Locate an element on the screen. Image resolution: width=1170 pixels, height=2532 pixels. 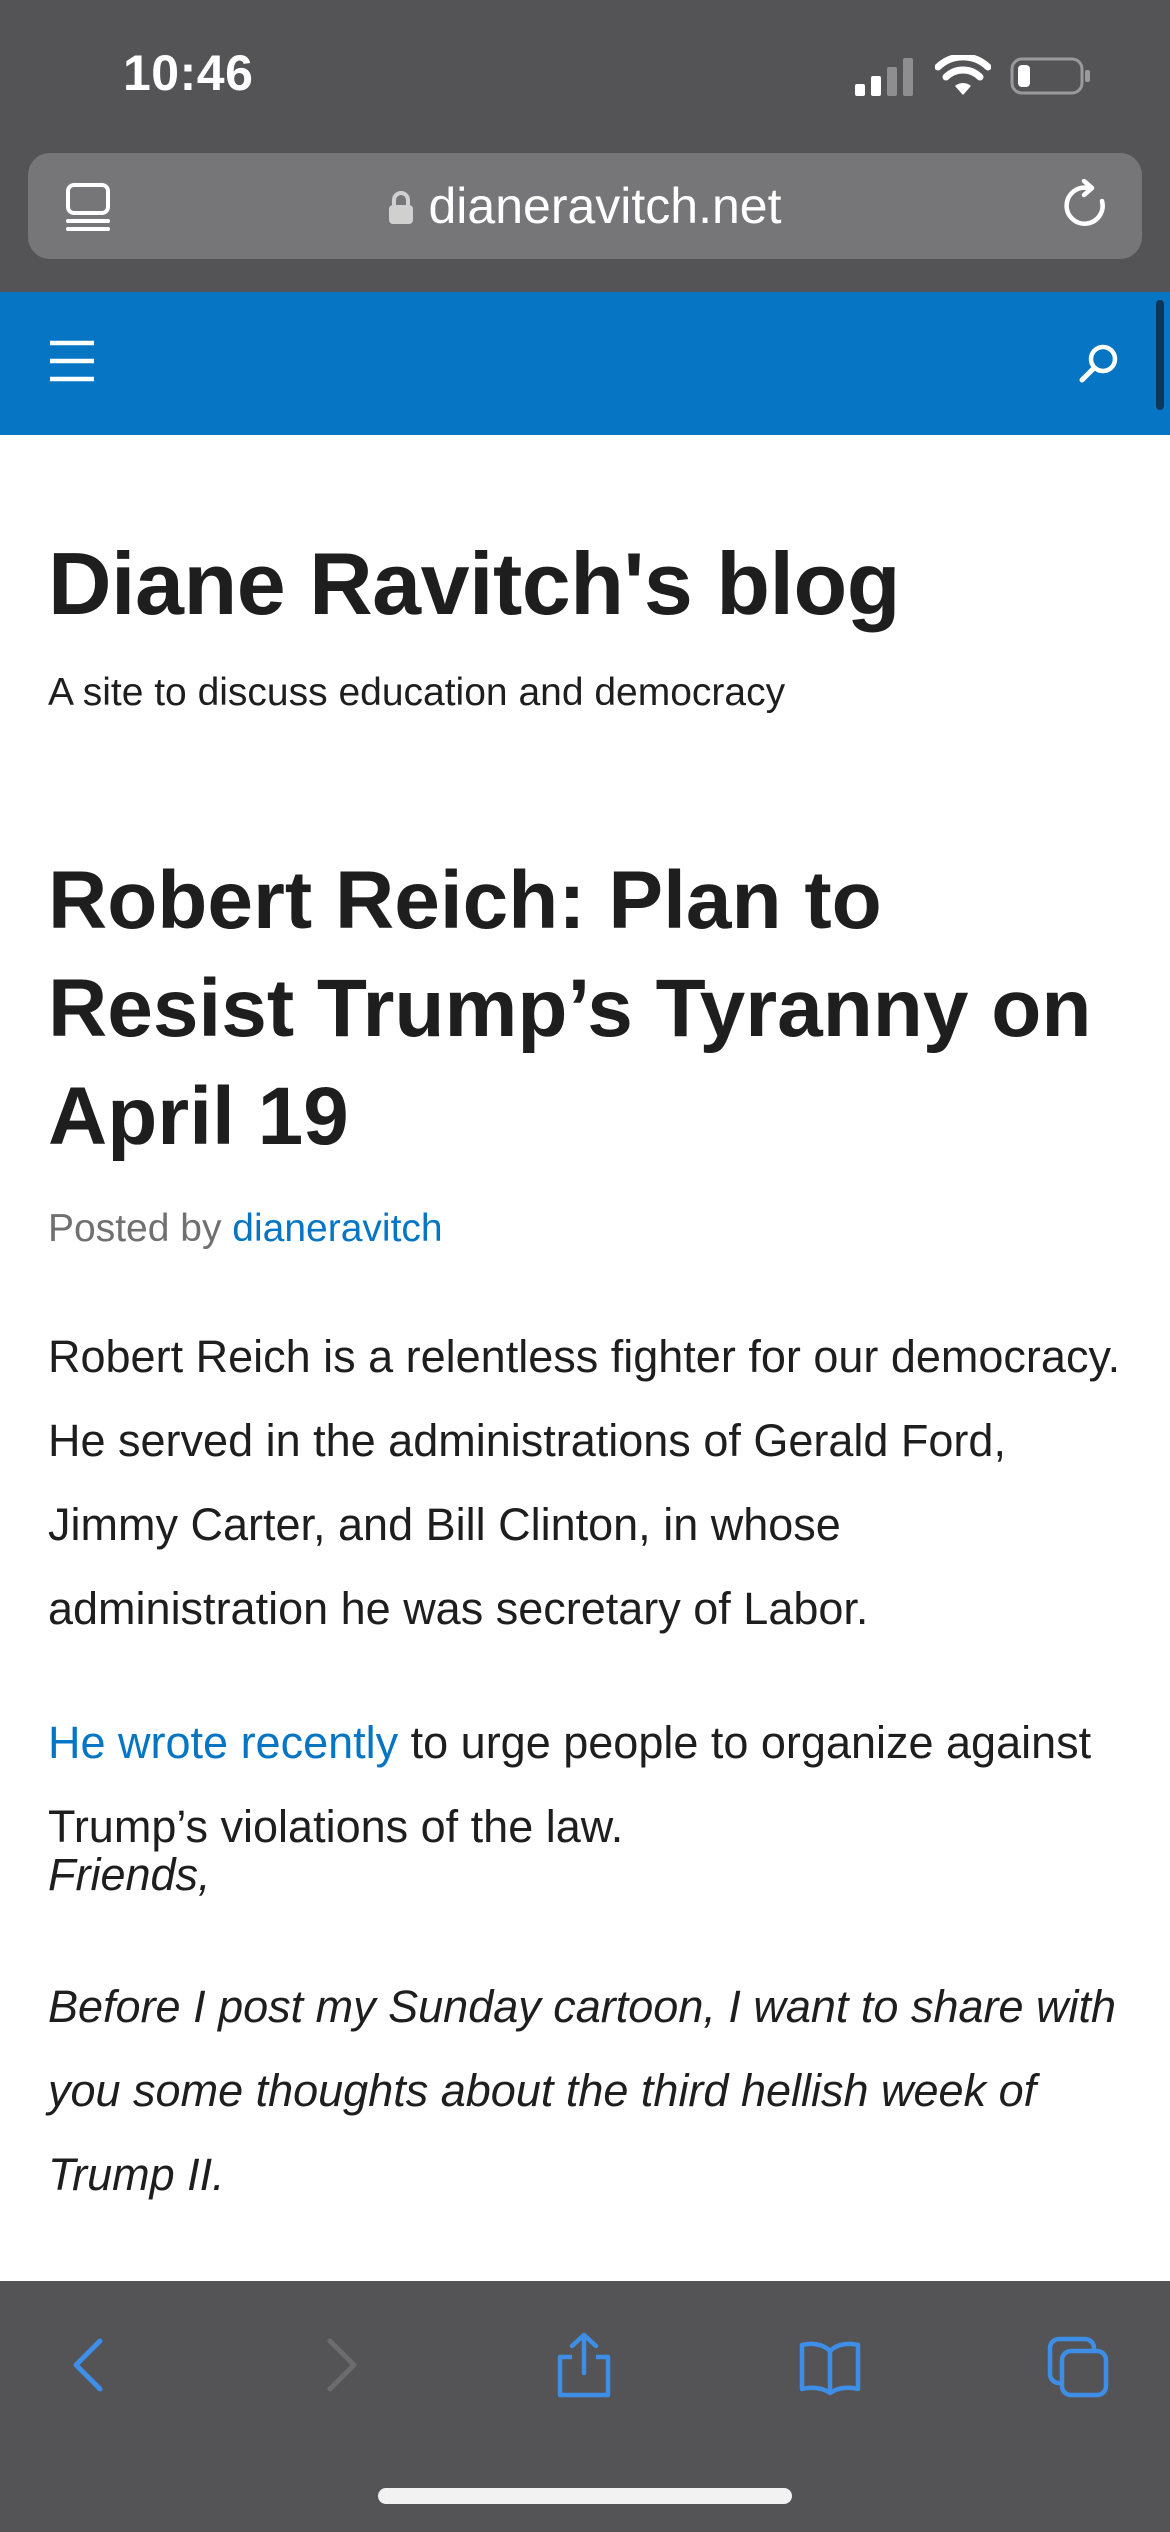
lock-icon is located at coordinates (401, 207).